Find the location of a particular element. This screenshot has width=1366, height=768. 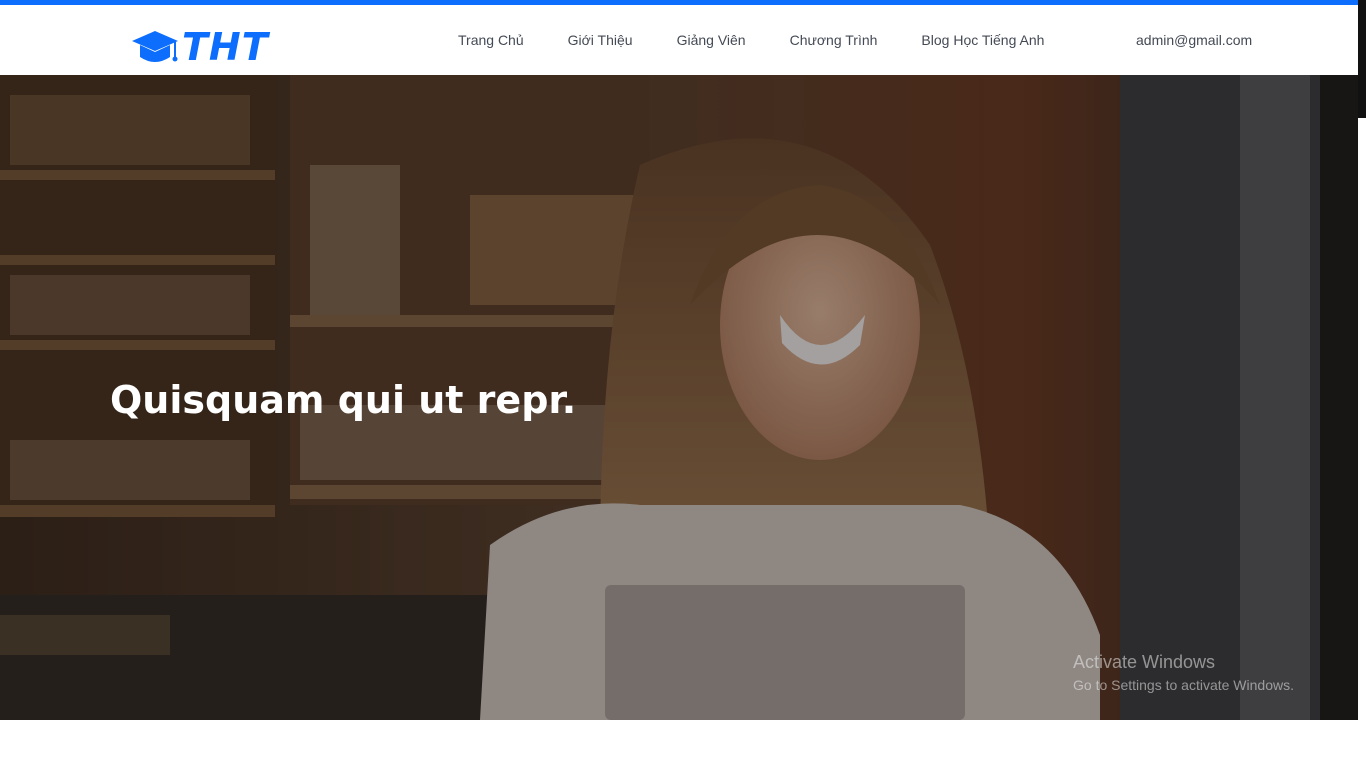

logo-text: THT is located at coordinates (225, 47).